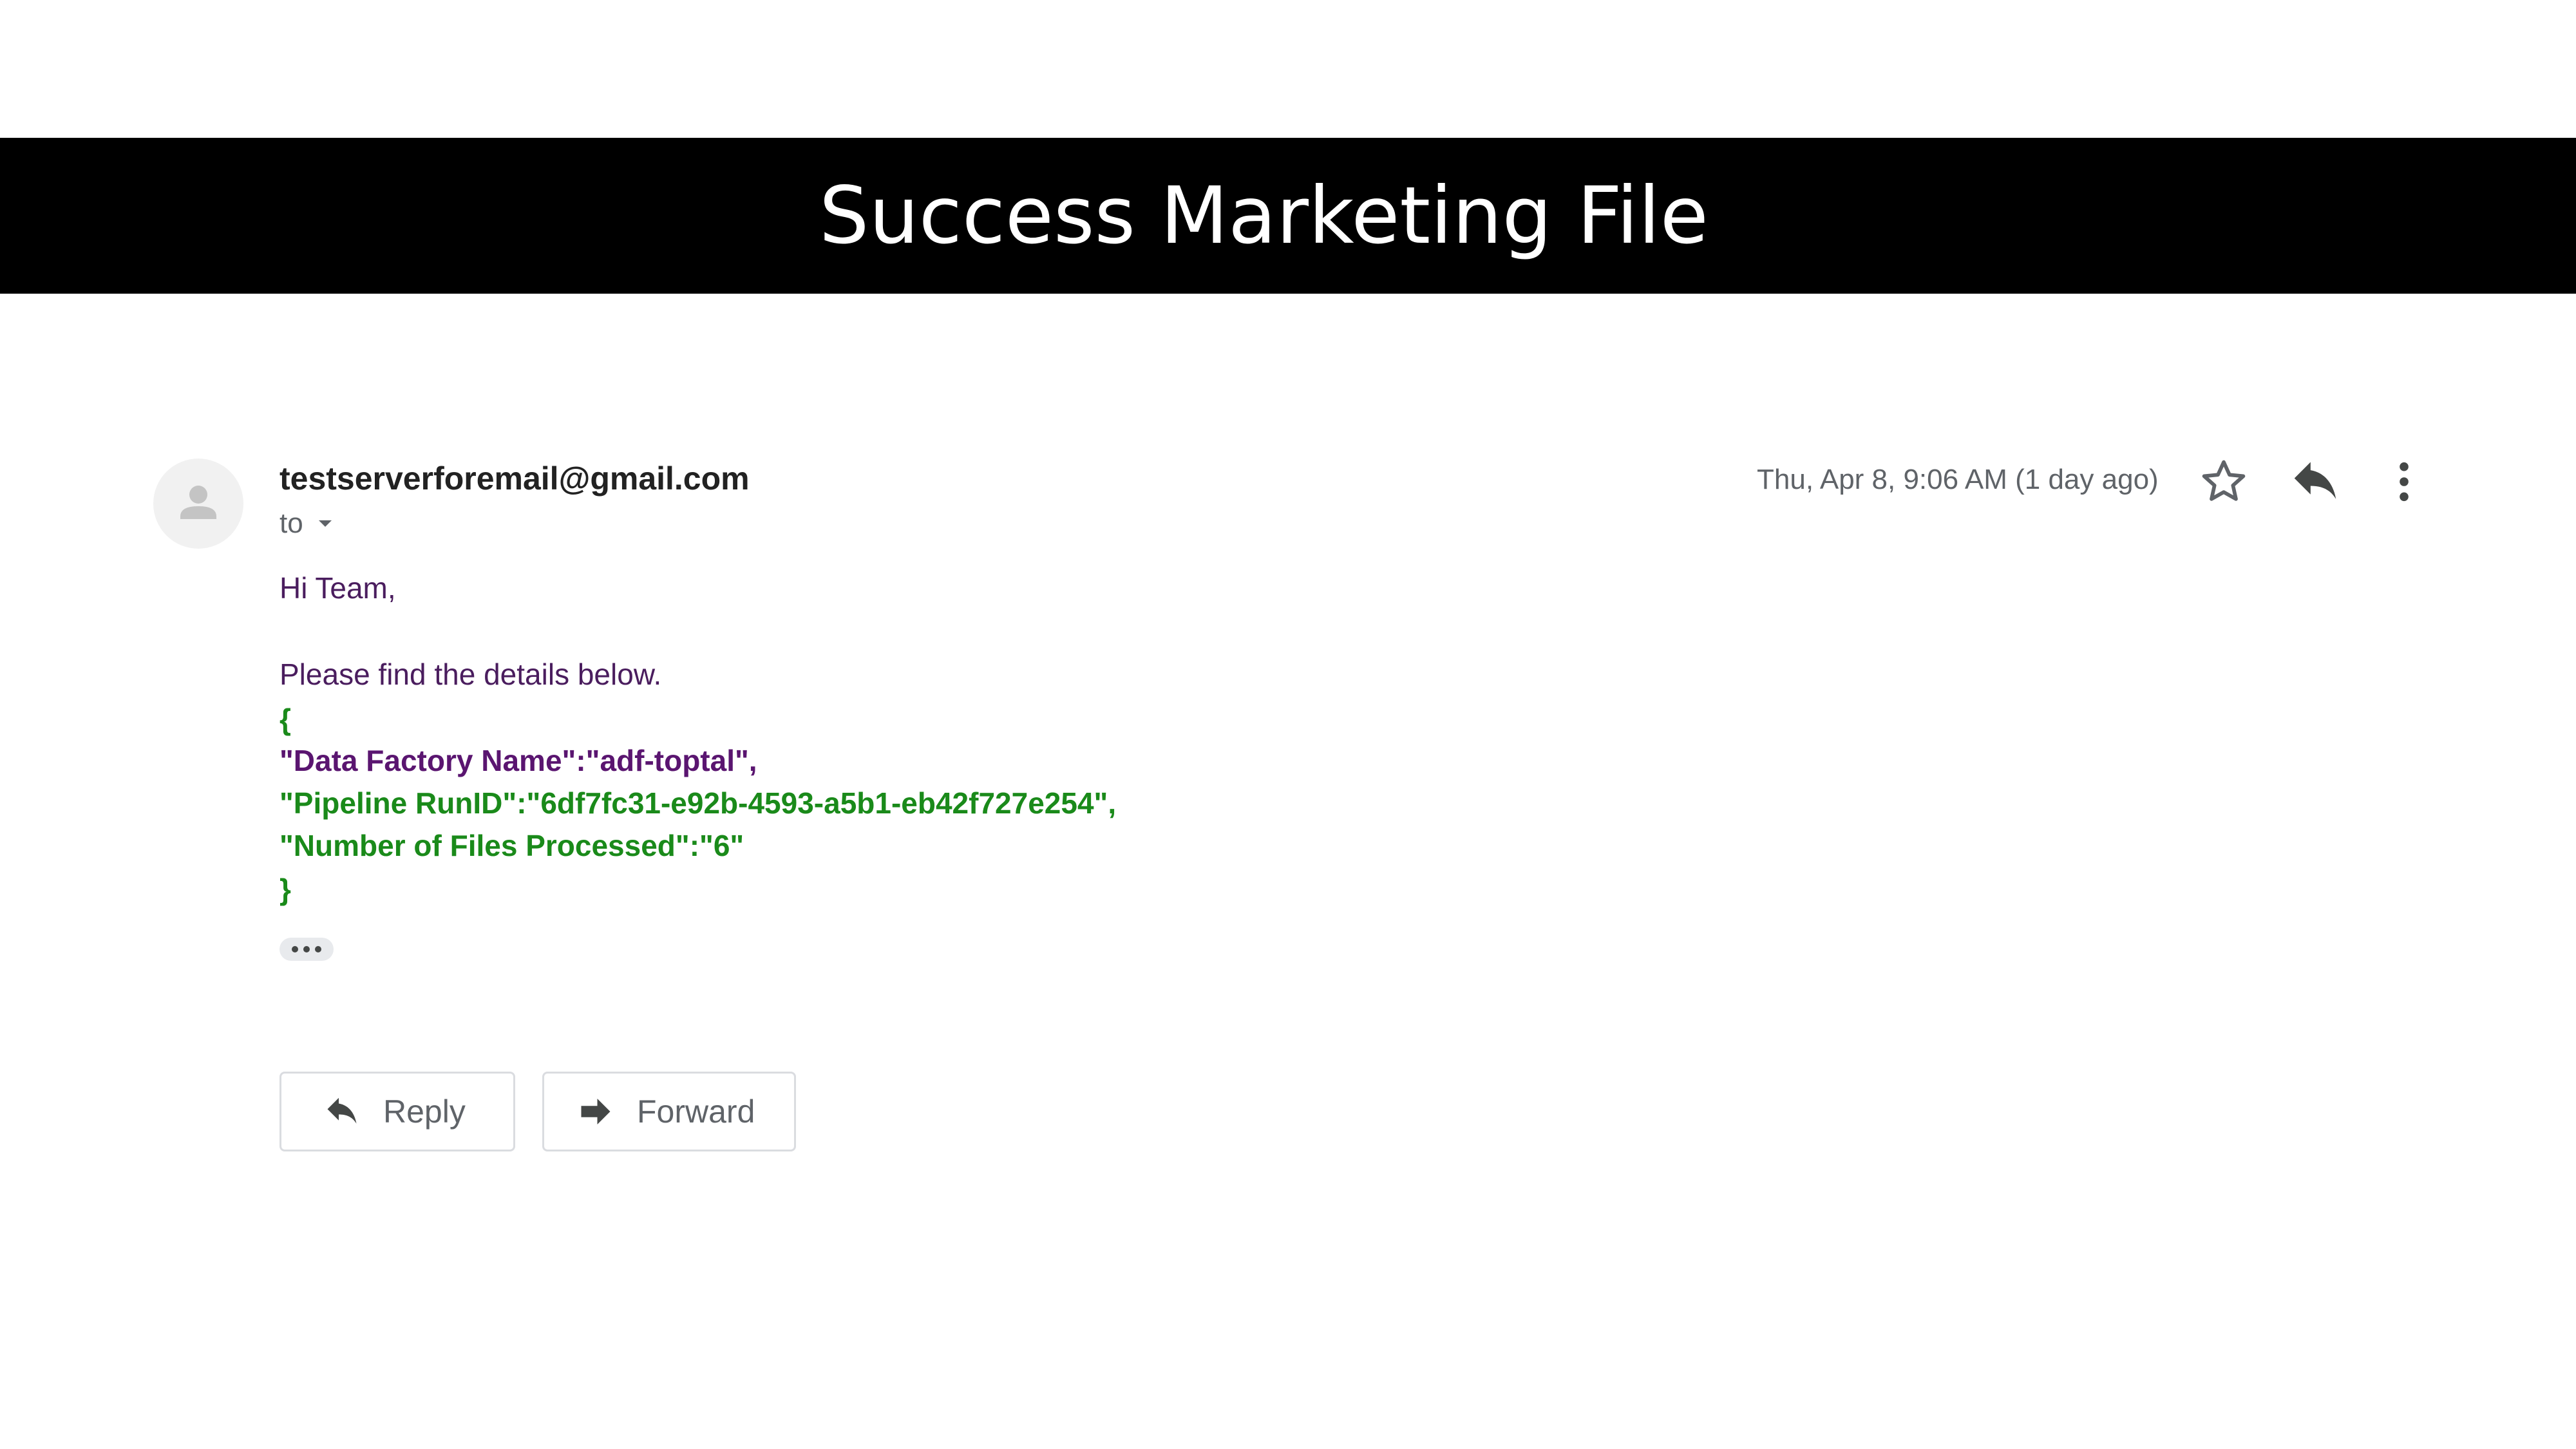  Describe the element at coordinates (596, 1111) in the screenshot. I see `forward-icon` at that location.